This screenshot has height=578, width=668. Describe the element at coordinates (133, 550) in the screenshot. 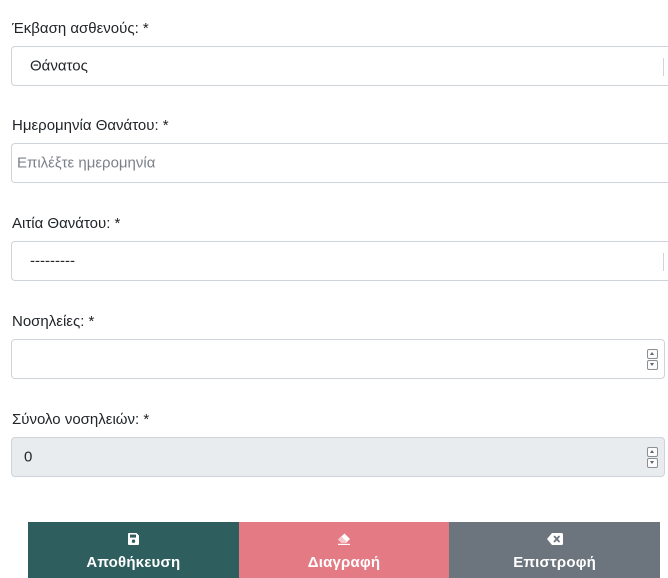

I see `save-button: Αποθήκευση` at that location.